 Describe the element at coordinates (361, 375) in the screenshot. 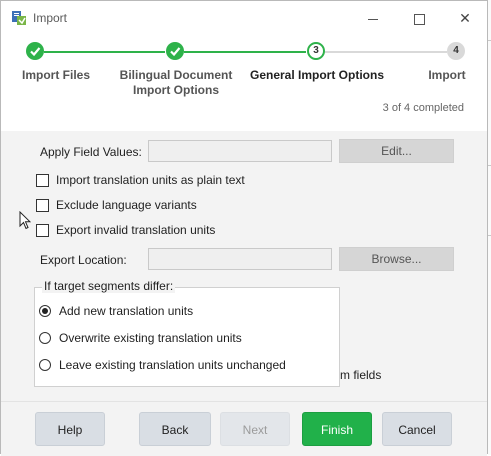

I see `partial-fields-text: m fields` at that location.